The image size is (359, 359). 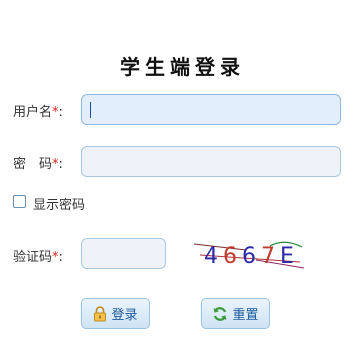 What do you see at coordinates (19, 201) in the screenshot?
I see `show-password-checkbox` at bounding box center [19, 201].